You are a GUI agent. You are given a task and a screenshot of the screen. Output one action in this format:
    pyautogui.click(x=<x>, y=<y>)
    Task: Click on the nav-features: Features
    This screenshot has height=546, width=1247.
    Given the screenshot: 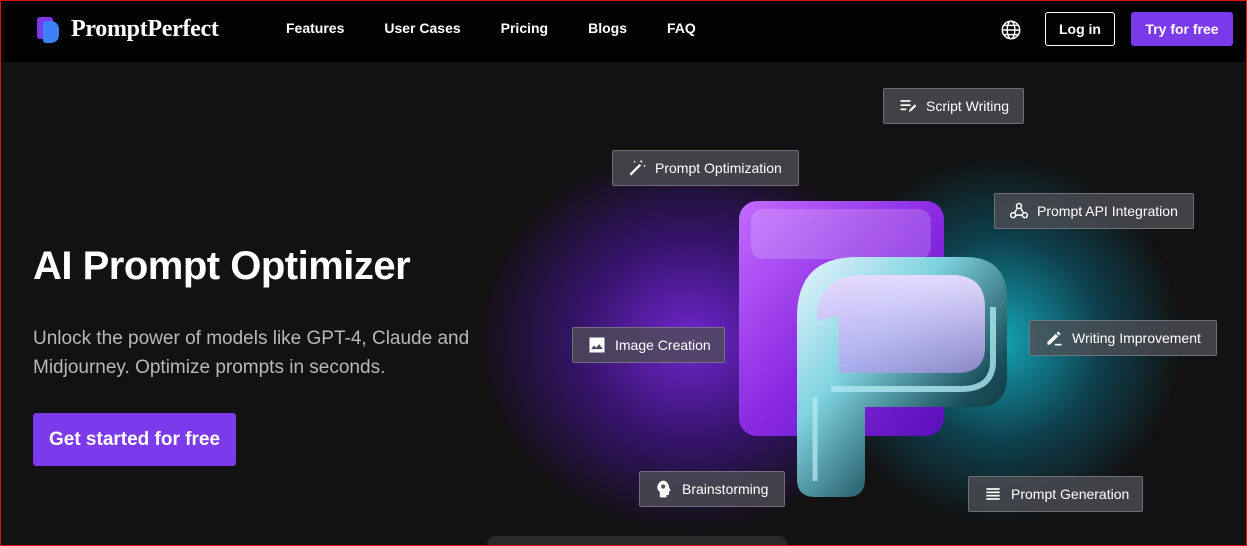 What is the action you would take?
    pyautogui.click(x=315, y=28)
    